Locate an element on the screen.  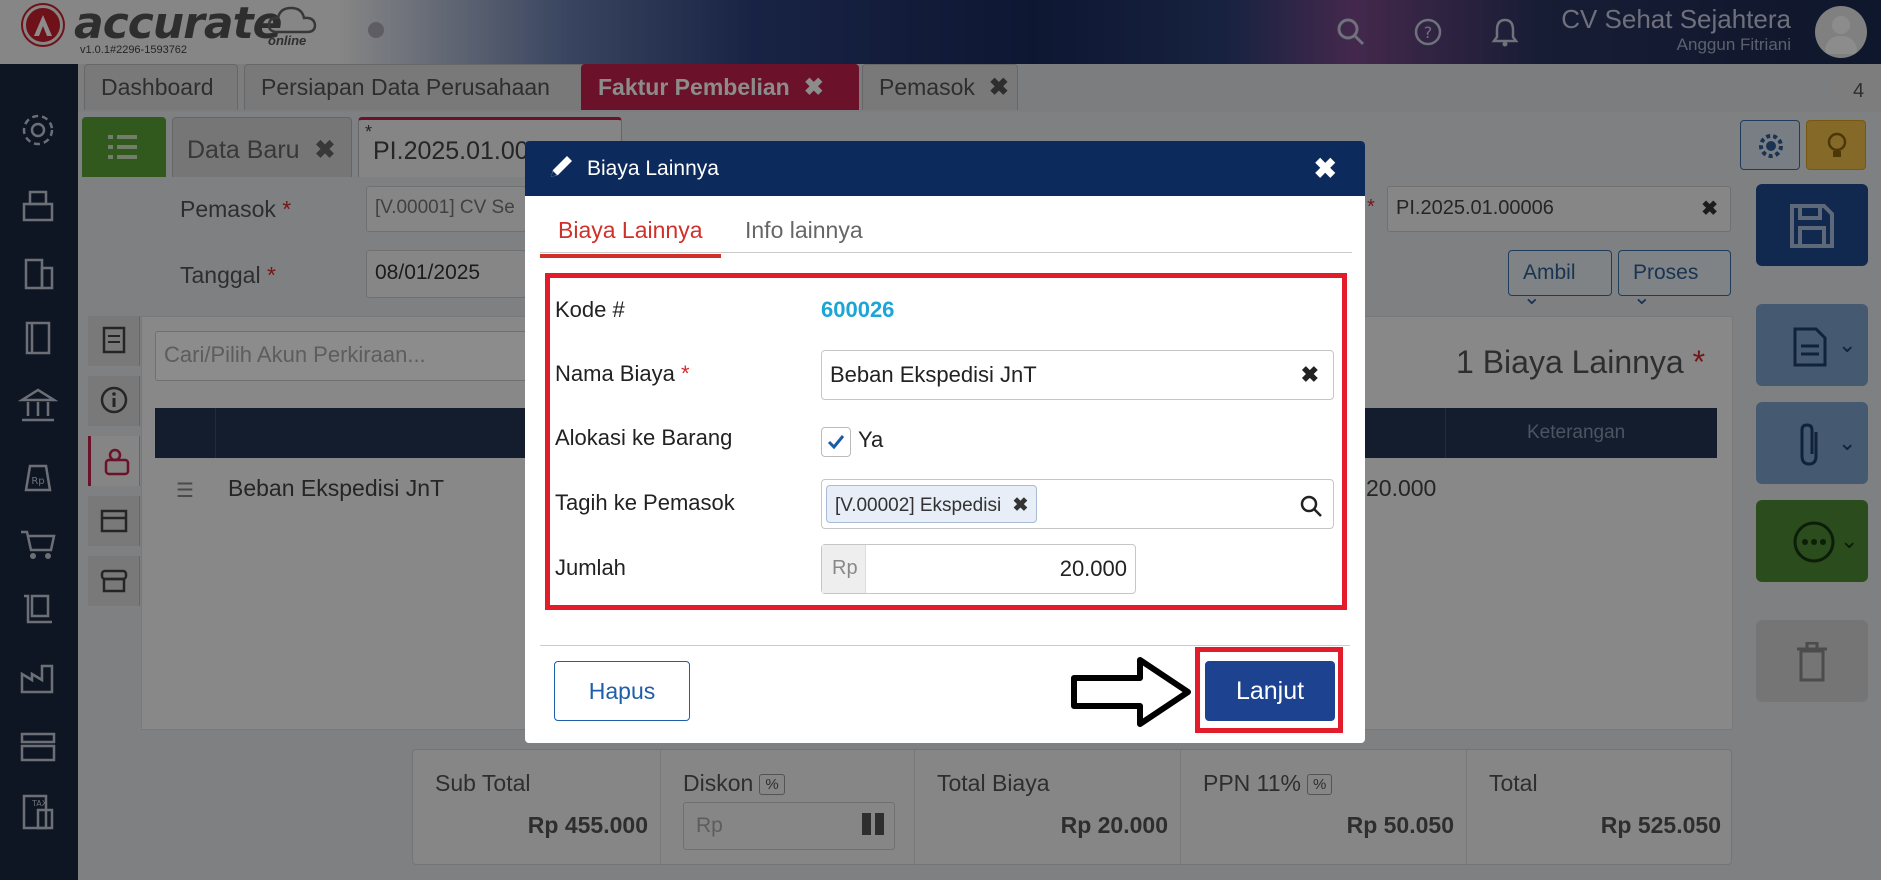
alokasi-label: Alokasi ke Barang is located at coordinates (644, 437).